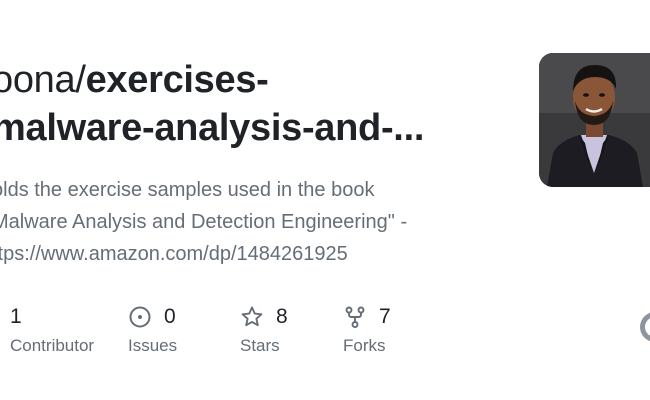 The height and width of the screenshot is (400, 650). I want to click on issue-opened-icon, so click(140, 317).